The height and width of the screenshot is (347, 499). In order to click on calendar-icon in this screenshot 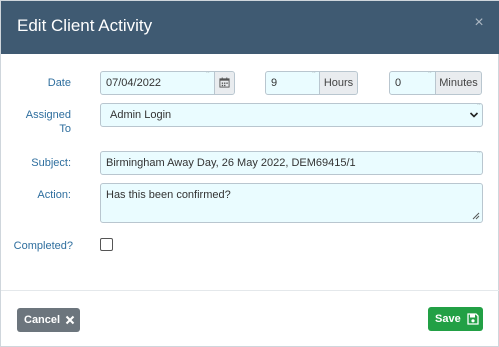, I will do `click(224, 82)`.